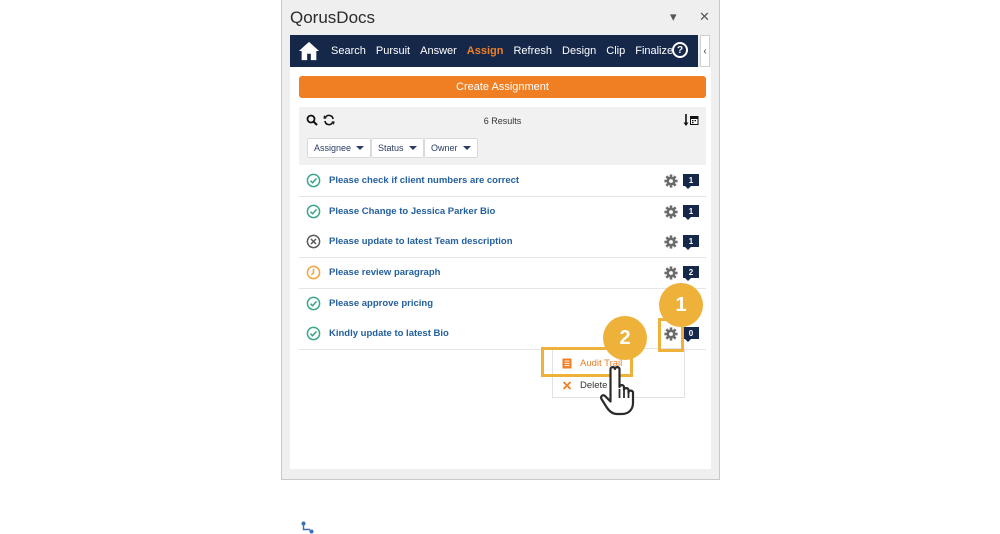 This screenshot has width=1000, height=534. Describe the element at coordinates (502, 212) in the screenshot. I see `assignment-row: Please Change to Jessica Parker Bio 1` at that location.